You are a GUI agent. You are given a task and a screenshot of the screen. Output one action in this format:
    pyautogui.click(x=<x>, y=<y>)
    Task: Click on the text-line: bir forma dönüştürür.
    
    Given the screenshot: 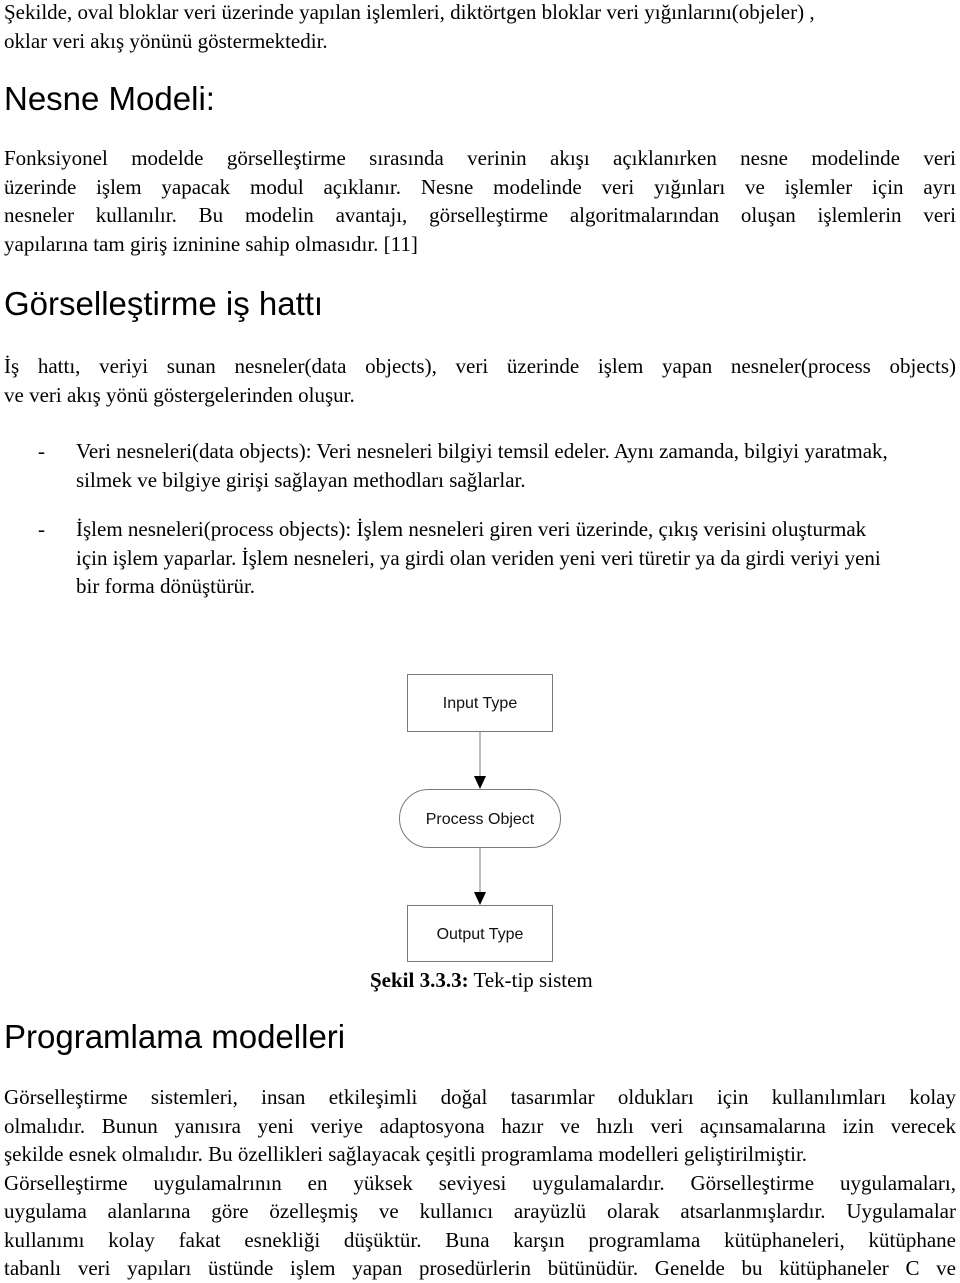 What is the action you would take?
    pyautogui.click(x=166, y=586)
    